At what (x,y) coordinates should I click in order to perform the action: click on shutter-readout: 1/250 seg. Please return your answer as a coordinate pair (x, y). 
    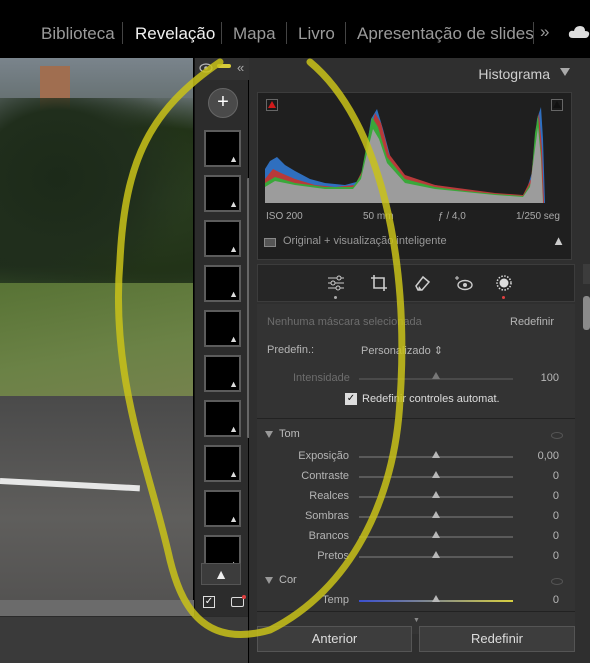
    Looking at the image, I should click on (538, 216).